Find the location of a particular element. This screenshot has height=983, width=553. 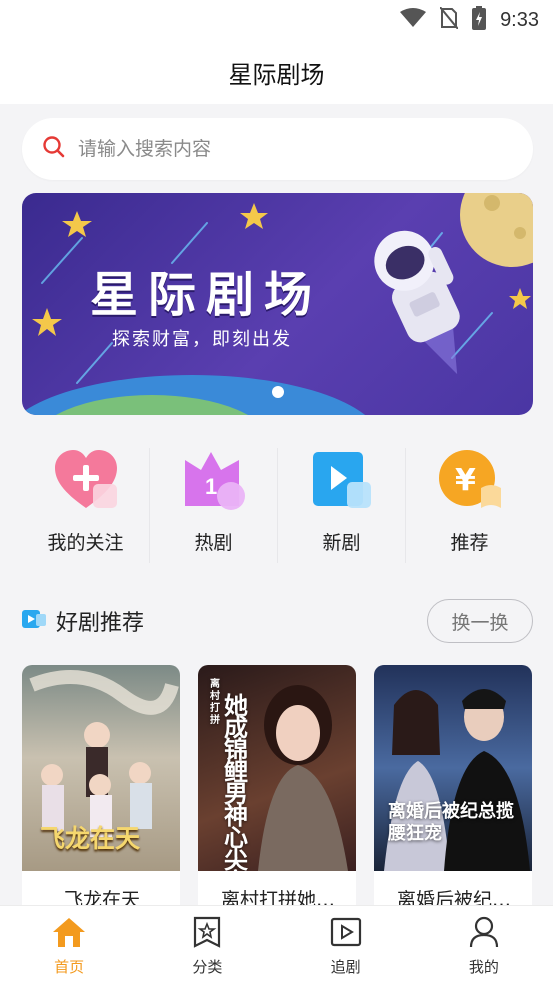

drama-card: 飞龙在天 飞龙在天 is located at coordinates (101, 795).